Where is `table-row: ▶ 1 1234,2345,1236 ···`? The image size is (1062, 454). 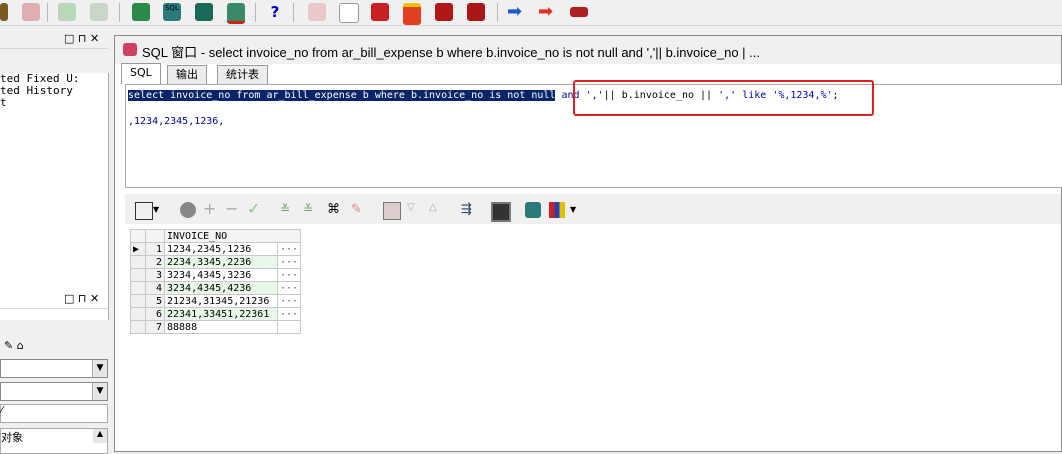 table-row: ▶ 1 1234,2345,1236 ··· is located at coordinates (216, 249).